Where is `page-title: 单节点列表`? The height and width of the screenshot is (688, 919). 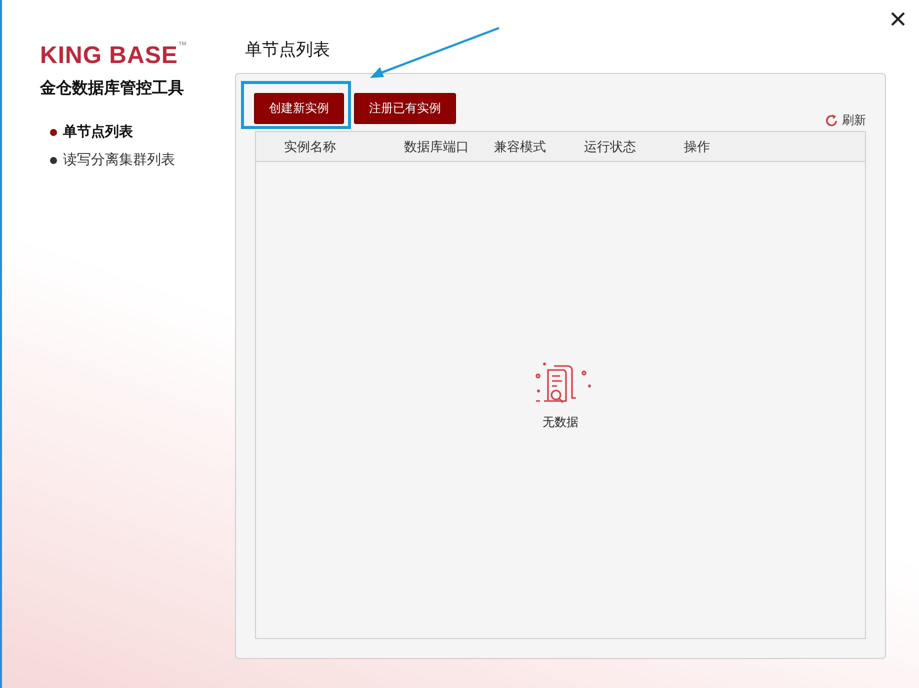 page-title: 单节点列表 is located at coordinates (288, 50).